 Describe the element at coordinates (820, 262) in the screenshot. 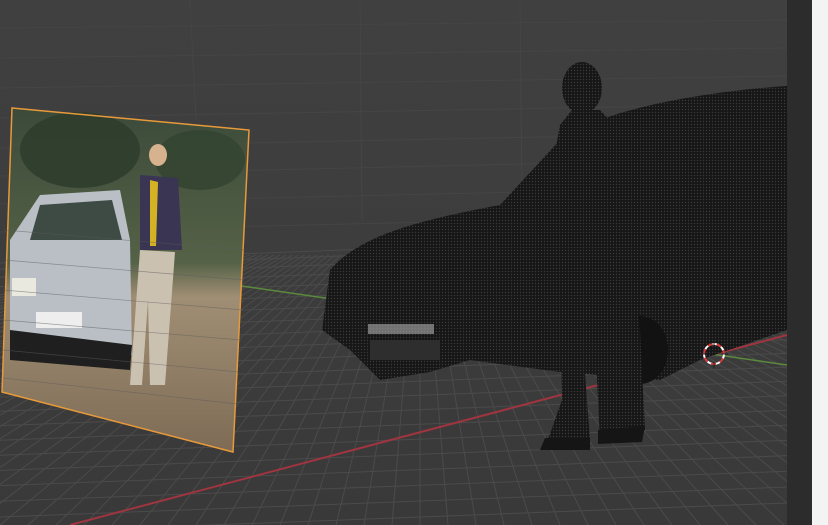

I see `scrollbar-track` at that location.